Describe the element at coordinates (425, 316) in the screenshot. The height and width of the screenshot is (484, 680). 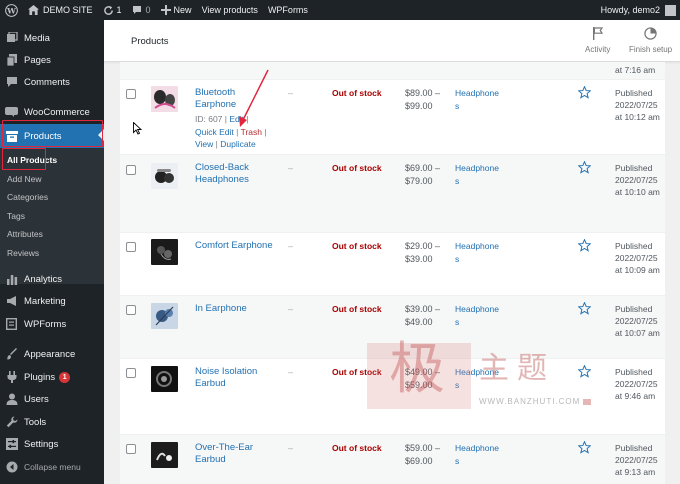
I see `price-cell: $39.00 – $49.00` at that location.